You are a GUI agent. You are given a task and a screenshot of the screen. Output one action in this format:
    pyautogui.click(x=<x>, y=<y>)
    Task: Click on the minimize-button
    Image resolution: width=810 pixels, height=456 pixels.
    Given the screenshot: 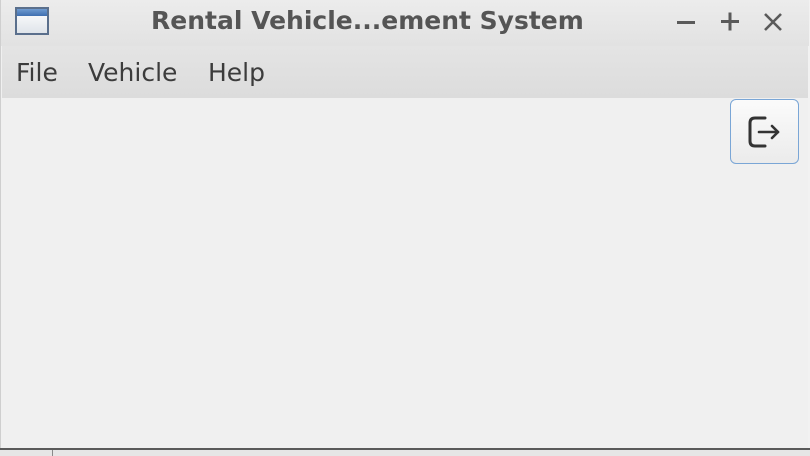 What is the action you would take?
    pyautogui.click(x=686, y=20)
    